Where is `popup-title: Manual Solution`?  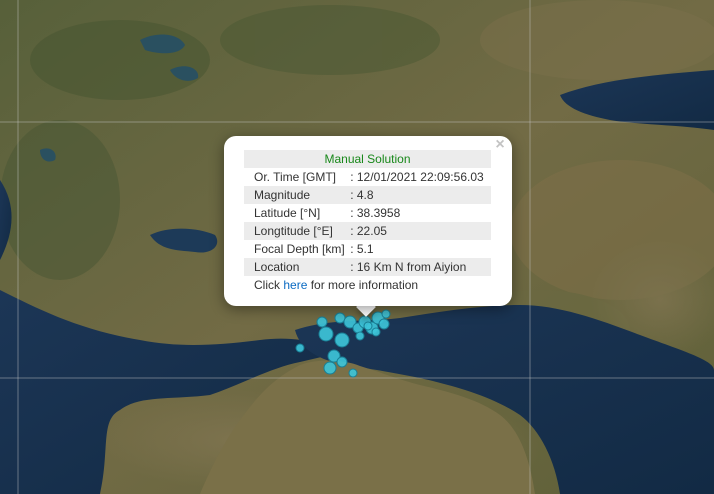 popup-title: Manual Solution is located at coordinates (367, 159).